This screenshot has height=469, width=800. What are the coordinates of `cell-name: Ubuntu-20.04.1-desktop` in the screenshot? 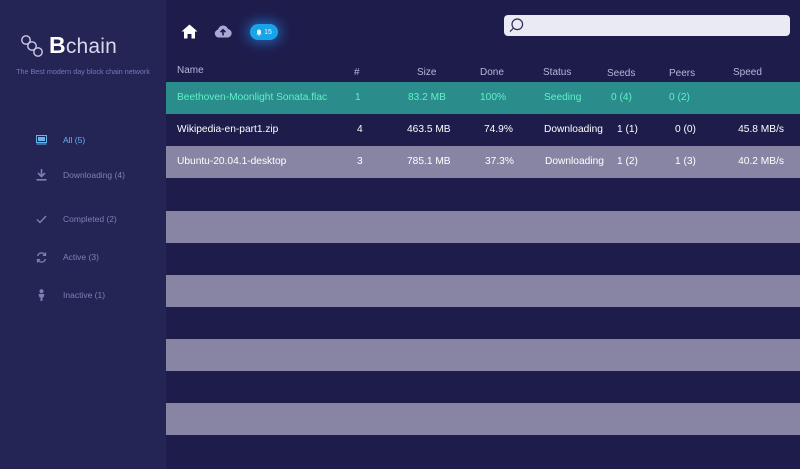 It's located at (232, 161).